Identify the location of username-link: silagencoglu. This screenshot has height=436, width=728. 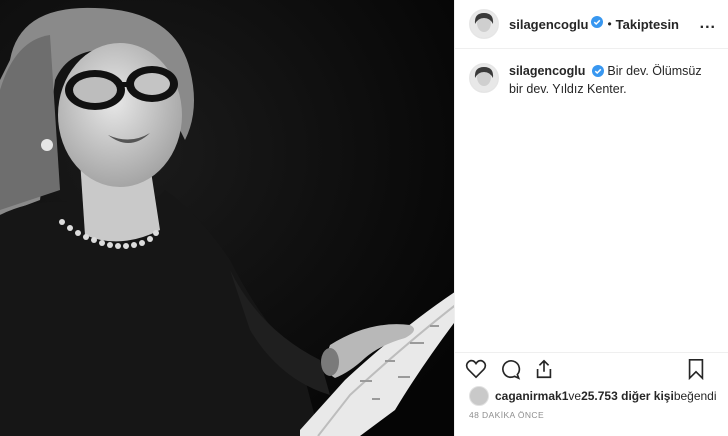
(548, 24).